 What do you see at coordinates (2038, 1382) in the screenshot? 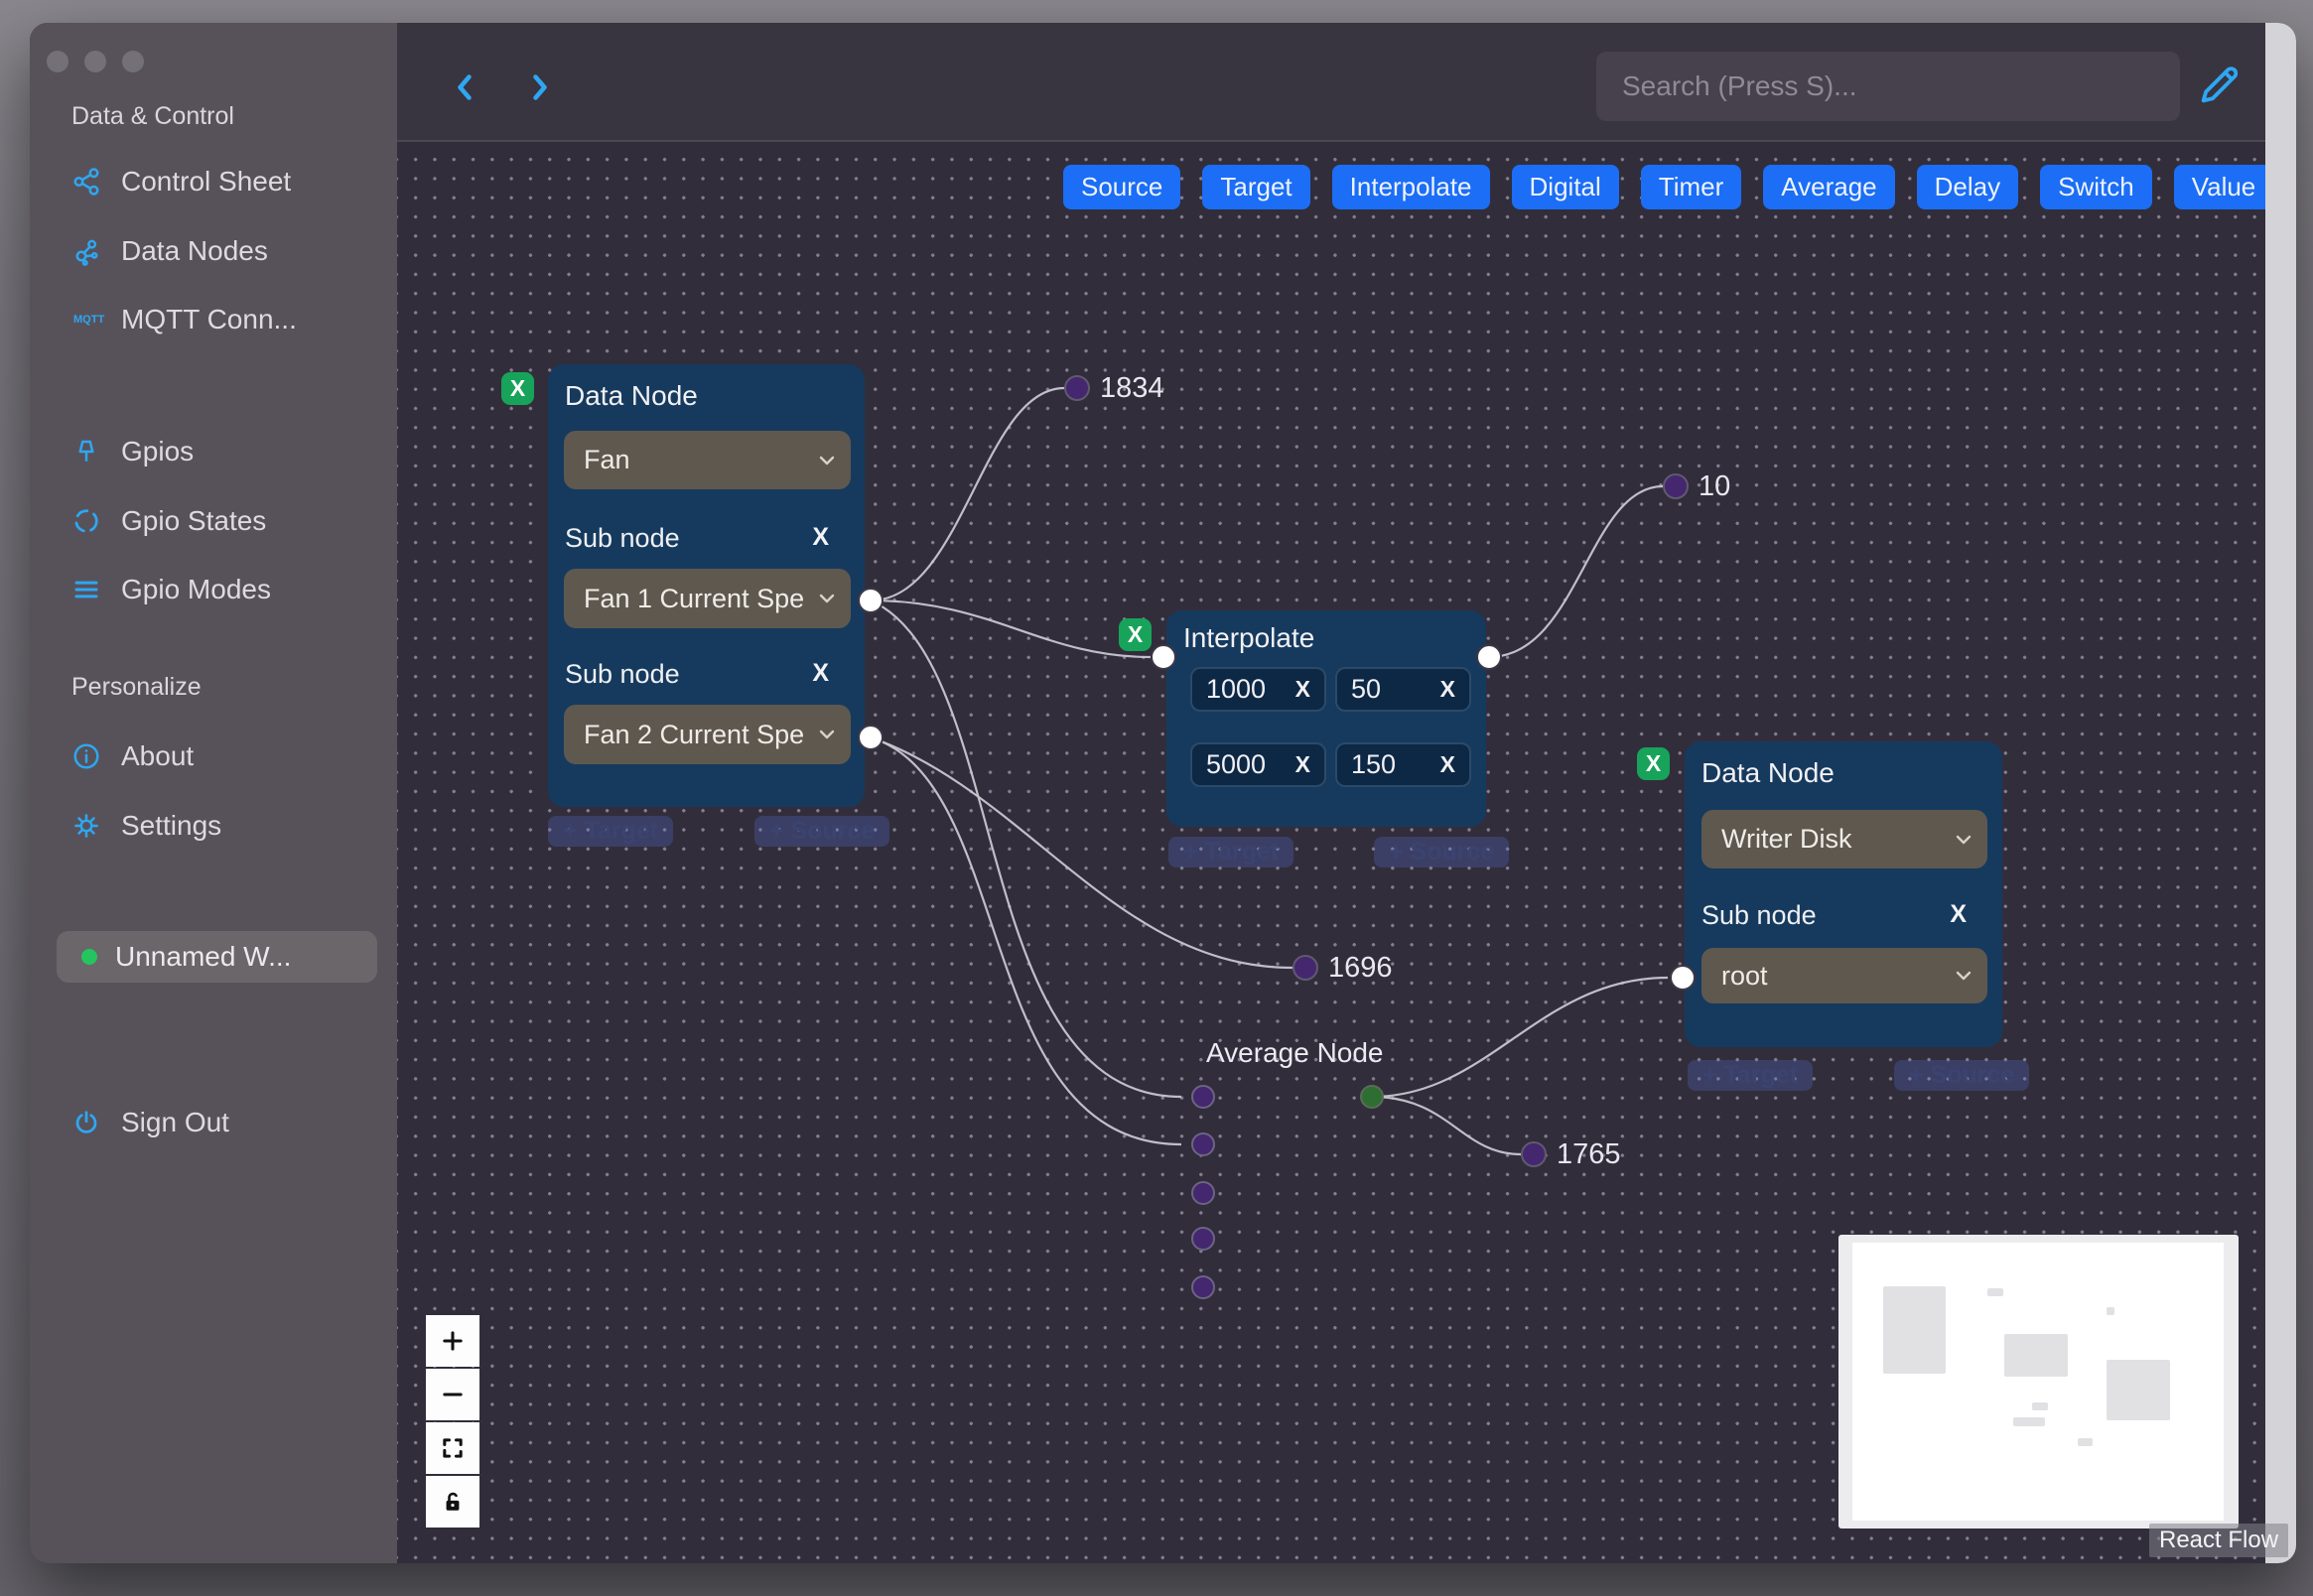
I see `minimap` at bounding box center [2038, 1382].